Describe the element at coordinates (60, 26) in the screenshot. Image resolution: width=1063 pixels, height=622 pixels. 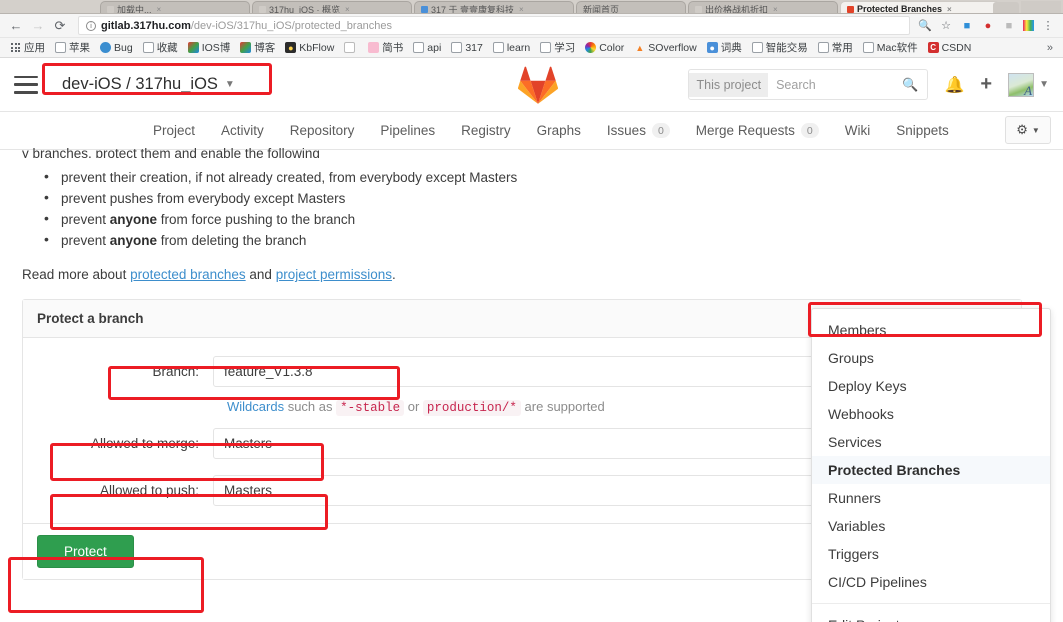
I see `reload-icon: ⟳` at that location.